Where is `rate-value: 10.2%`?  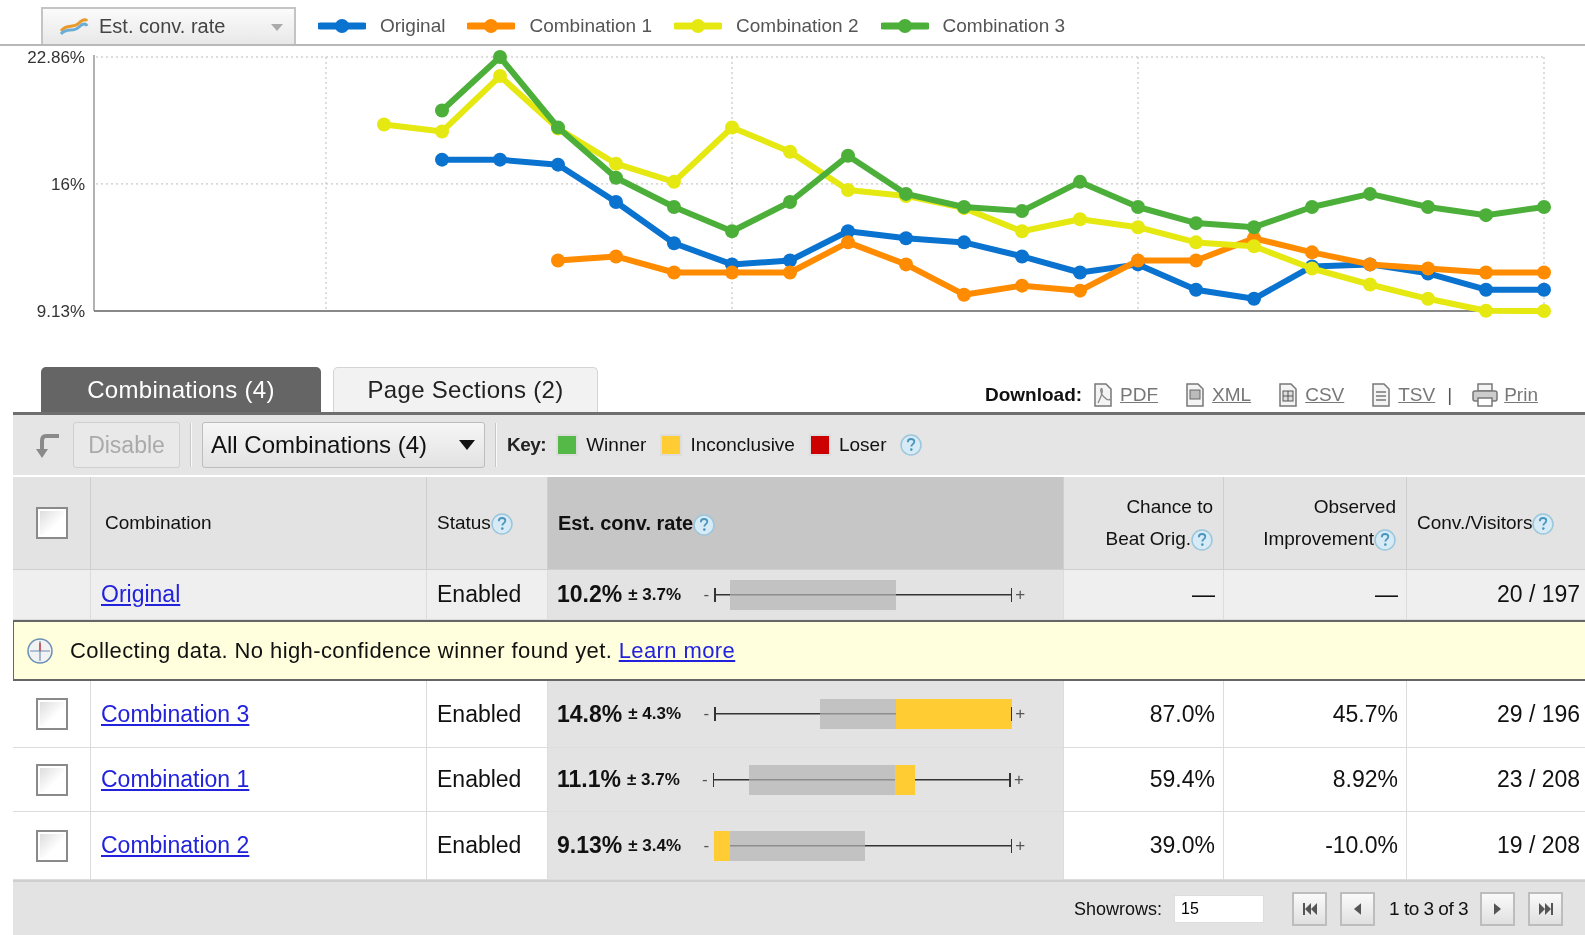 rate-value: 10.2% is located at coordinates (590, 594).